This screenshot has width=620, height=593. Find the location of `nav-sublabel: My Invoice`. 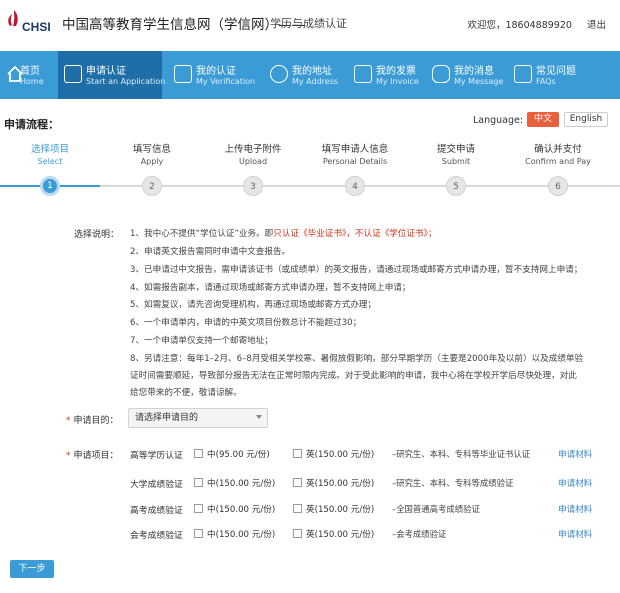

nav-sublabel: My Invoice is located at coordinates (397, 81).